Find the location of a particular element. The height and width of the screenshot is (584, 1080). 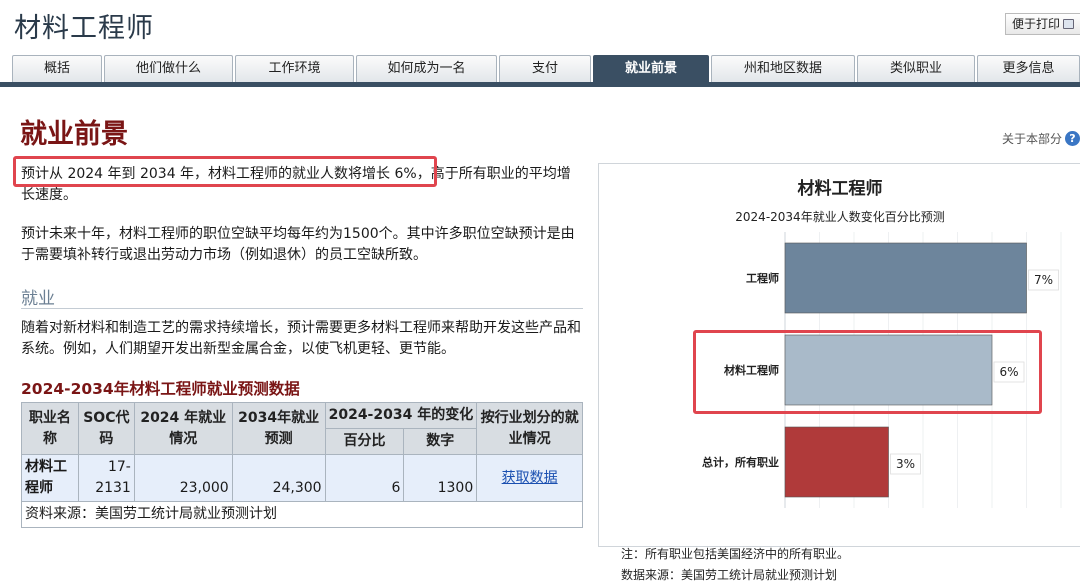

cell-emp-2034: 24,300 is located at coordinates (278, 478).